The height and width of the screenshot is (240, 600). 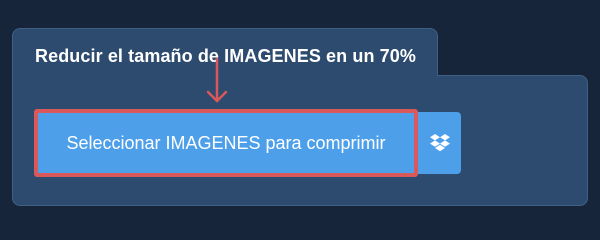 I want to click on arrow-down-icon, so click(x=217, y=80).